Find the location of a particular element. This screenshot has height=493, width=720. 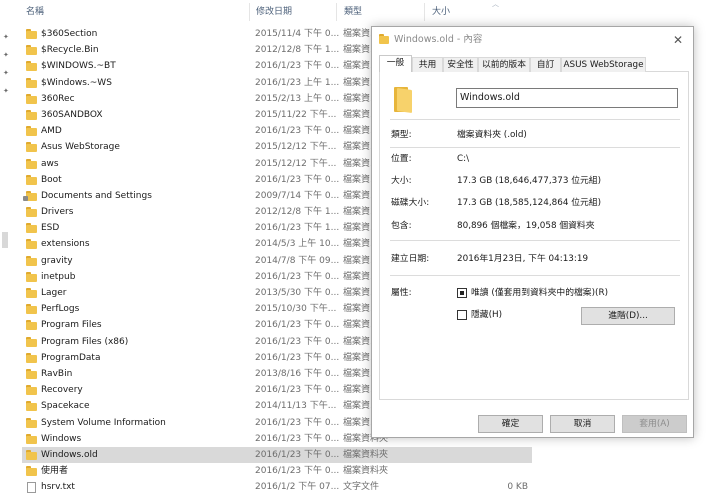

type-label: 類型: is located at coordinates (401, 135).